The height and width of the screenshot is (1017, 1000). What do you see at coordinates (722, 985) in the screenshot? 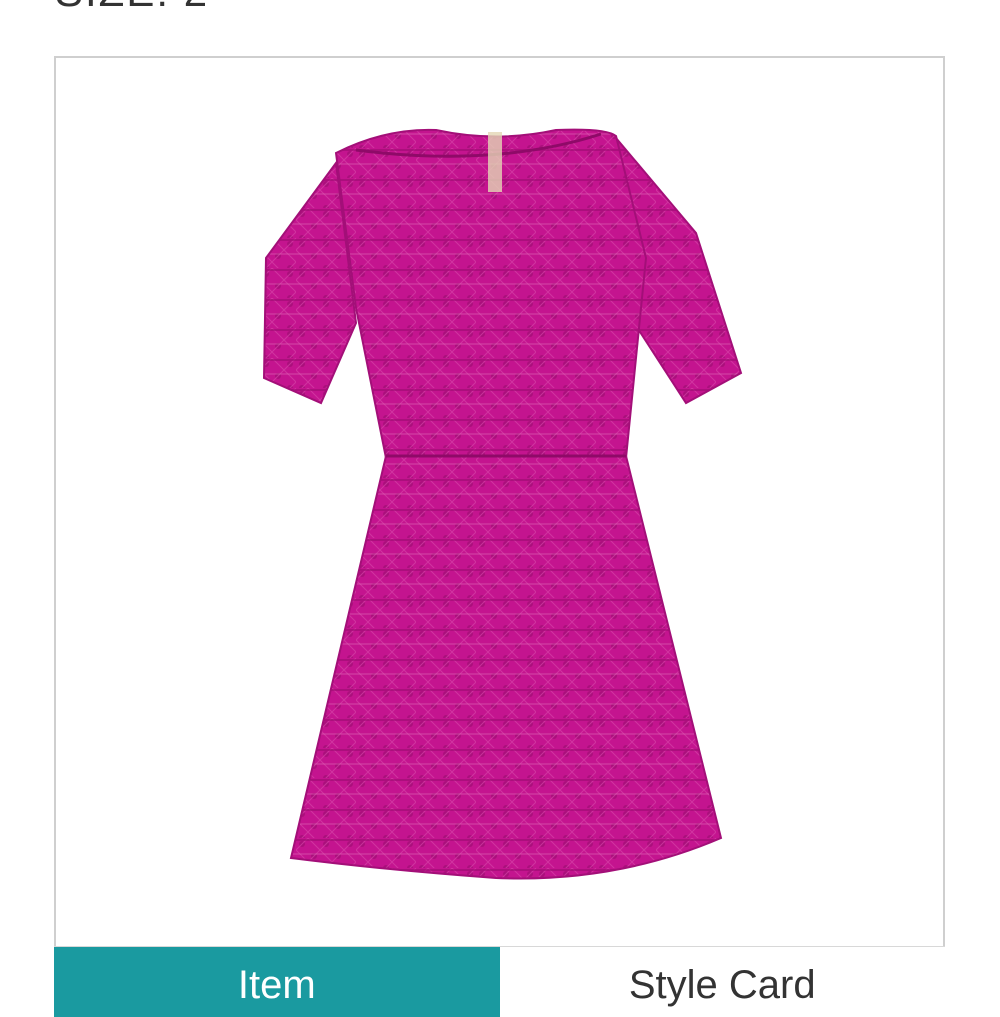
I see `tab-style-card-label: Style Card` at bounding box center [722, 985].